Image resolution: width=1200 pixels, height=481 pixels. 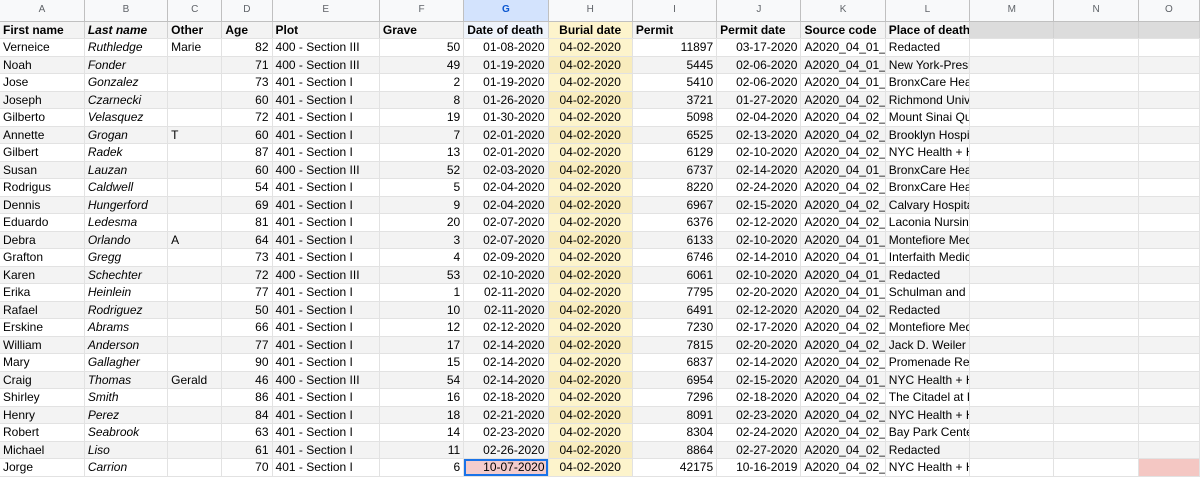 What do you see at coordinates (42, 135) in the screenshot?
I see `cell-first-name: Annette` at bounding box center [42, 135].